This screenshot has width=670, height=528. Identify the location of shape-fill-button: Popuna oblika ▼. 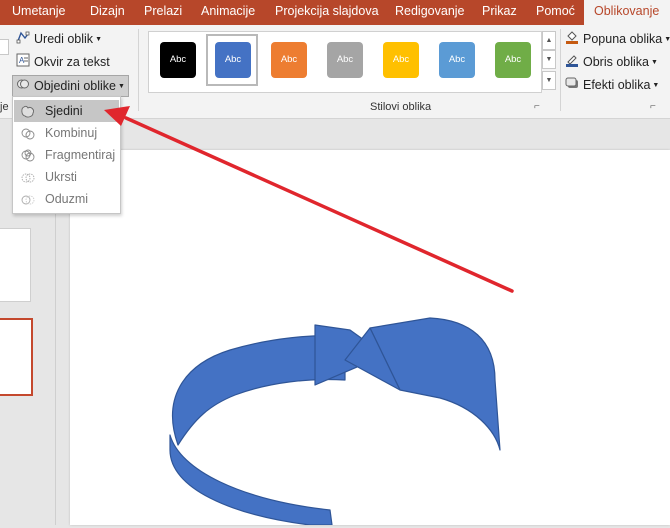
(617, 39).